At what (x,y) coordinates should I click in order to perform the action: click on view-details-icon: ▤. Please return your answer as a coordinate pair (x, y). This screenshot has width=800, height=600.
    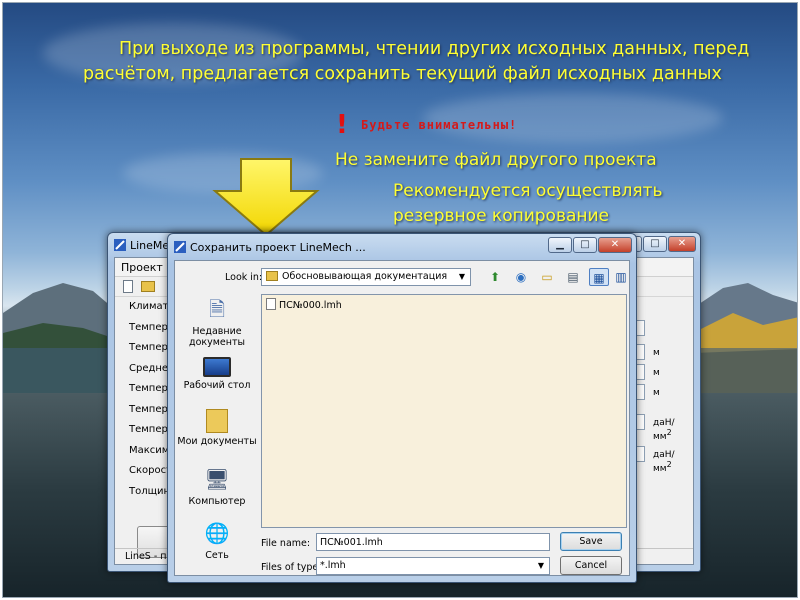
    Looking at the image, I should click on (573, 277).